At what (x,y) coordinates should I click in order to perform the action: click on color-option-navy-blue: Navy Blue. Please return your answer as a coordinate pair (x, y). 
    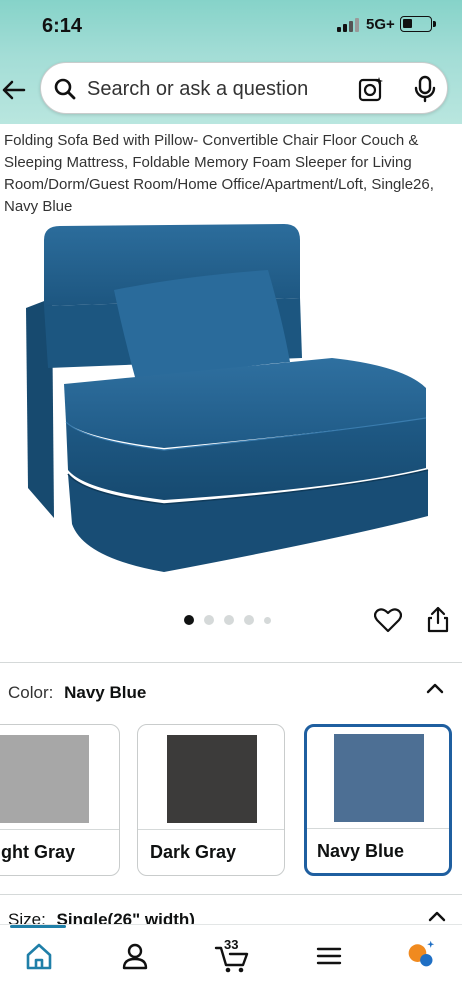
    Looking at the image, I should click on (378, 800).